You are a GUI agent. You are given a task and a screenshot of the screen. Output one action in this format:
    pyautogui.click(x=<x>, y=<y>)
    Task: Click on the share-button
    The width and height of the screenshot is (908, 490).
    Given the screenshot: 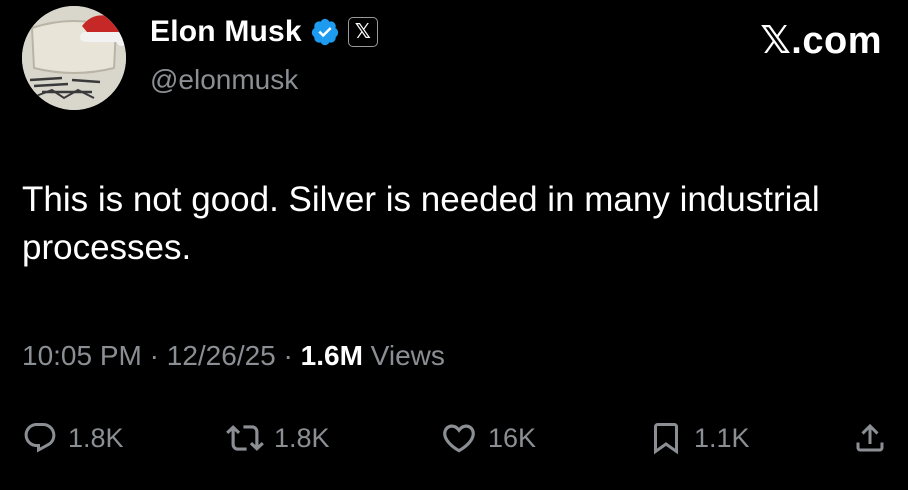 What is the action you would take?
    pyautogui.click(x=870, y=438)
    